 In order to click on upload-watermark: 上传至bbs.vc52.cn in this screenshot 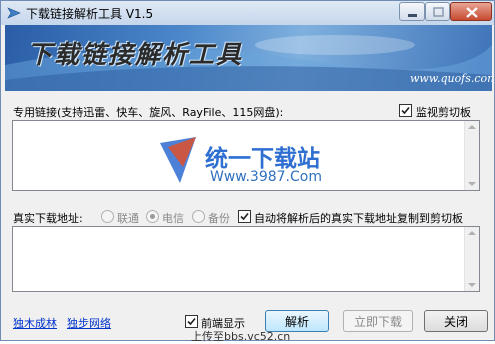, I will do `click(241, 336)`.